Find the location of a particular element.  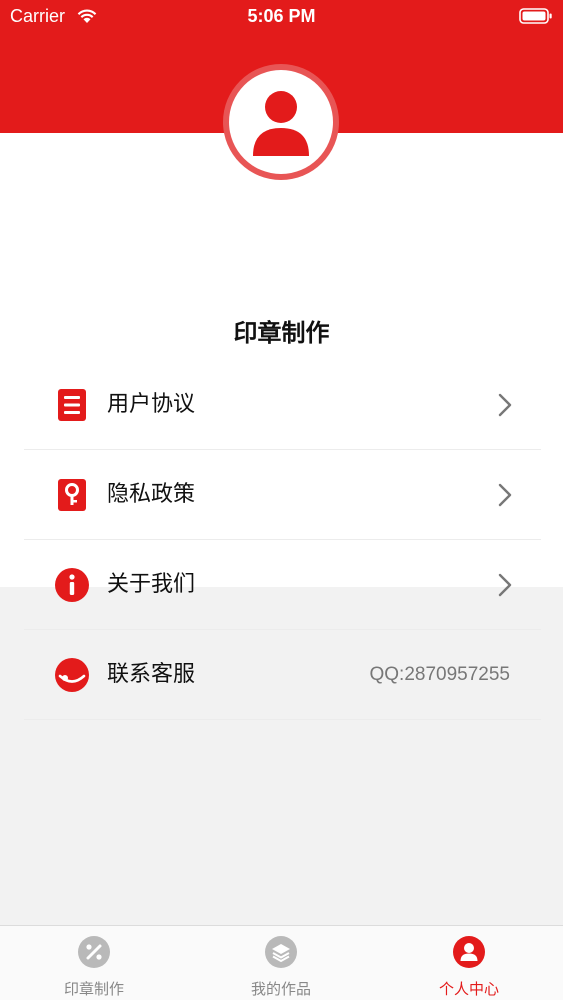

tab-stamp-making: 印章制作 is located at coordinates (94, 963).